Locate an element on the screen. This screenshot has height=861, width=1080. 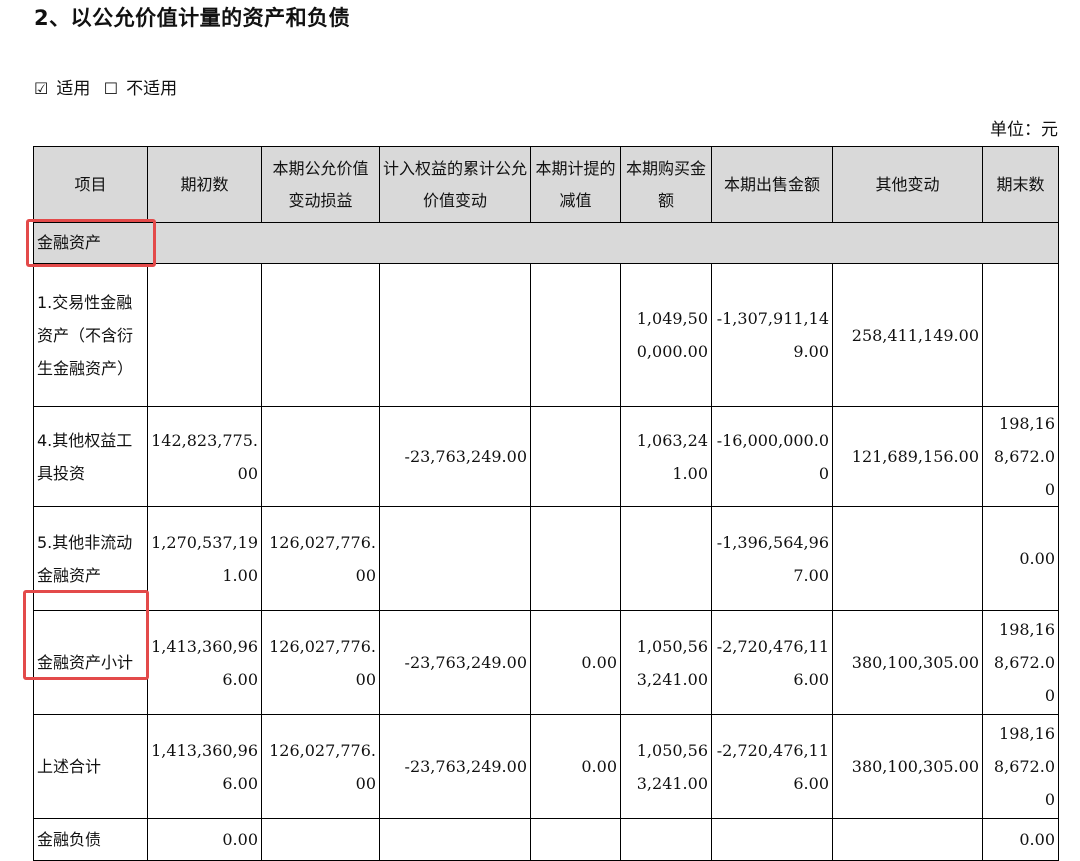
header-purchase: 本期购买金额 is located at coordinates (666, 184).